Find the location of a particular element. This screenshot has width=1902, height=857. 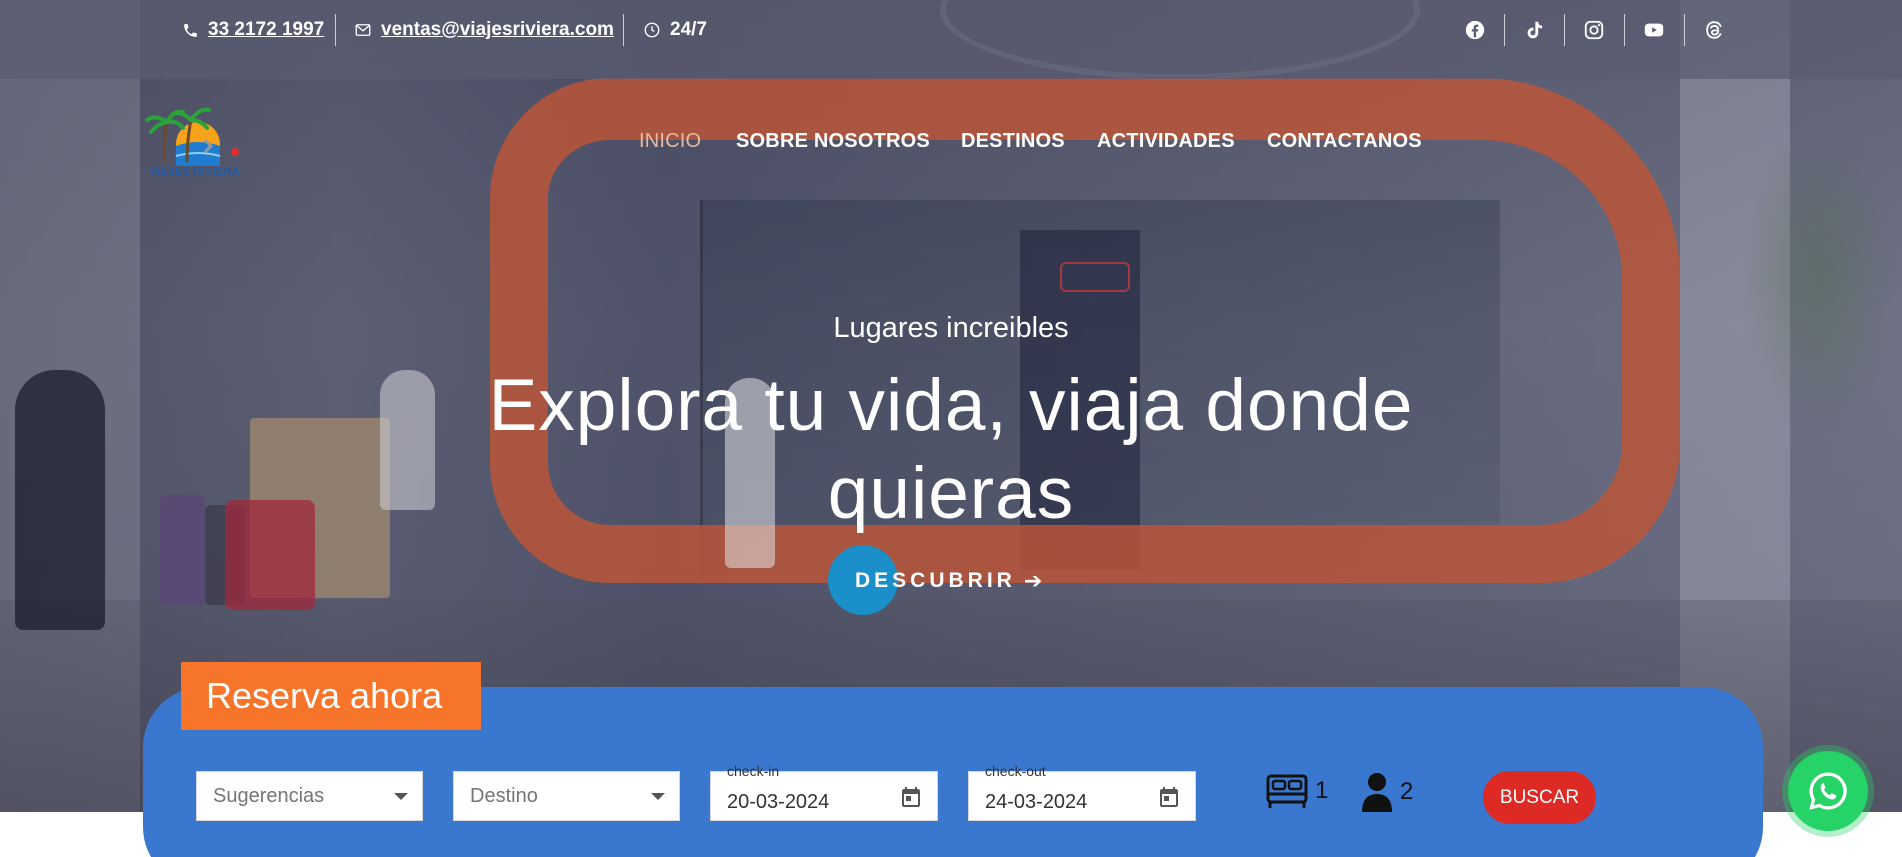

whatsapp-button is located at coordinates (1828, 791).